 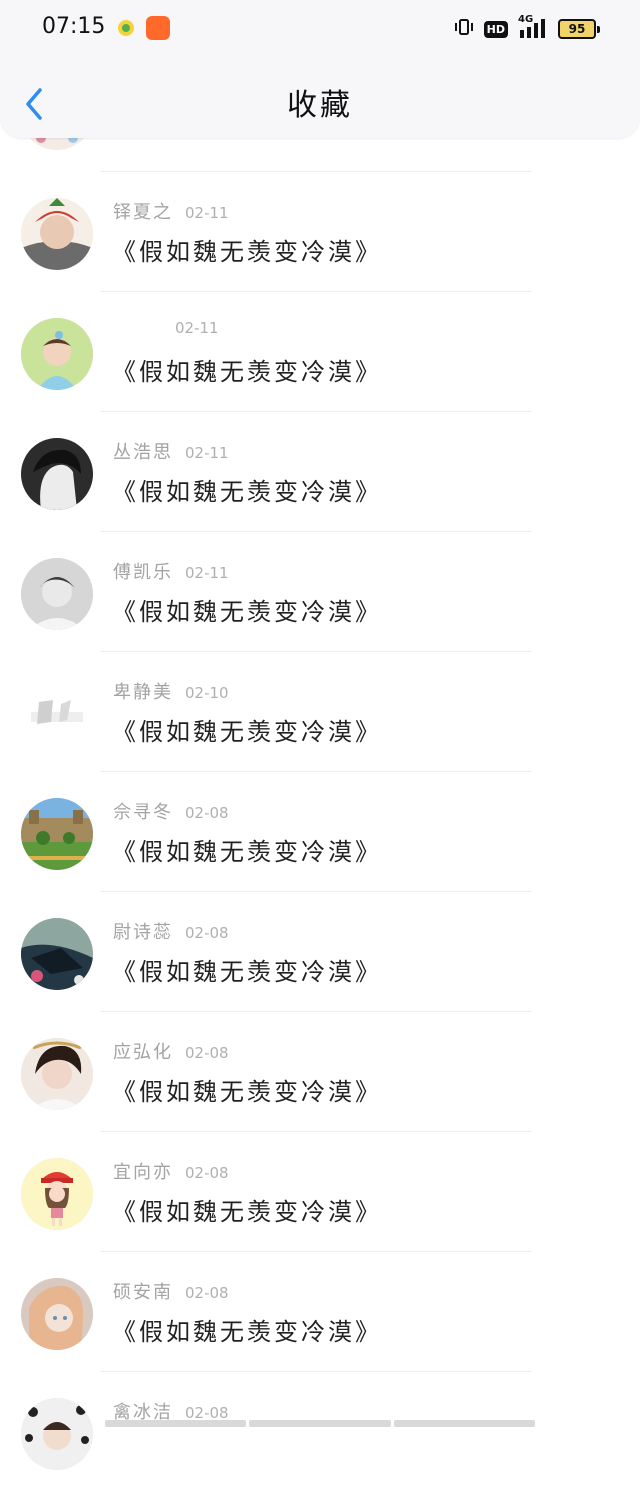 I want to click on battery-level: 95, so click(x=577, y=29).